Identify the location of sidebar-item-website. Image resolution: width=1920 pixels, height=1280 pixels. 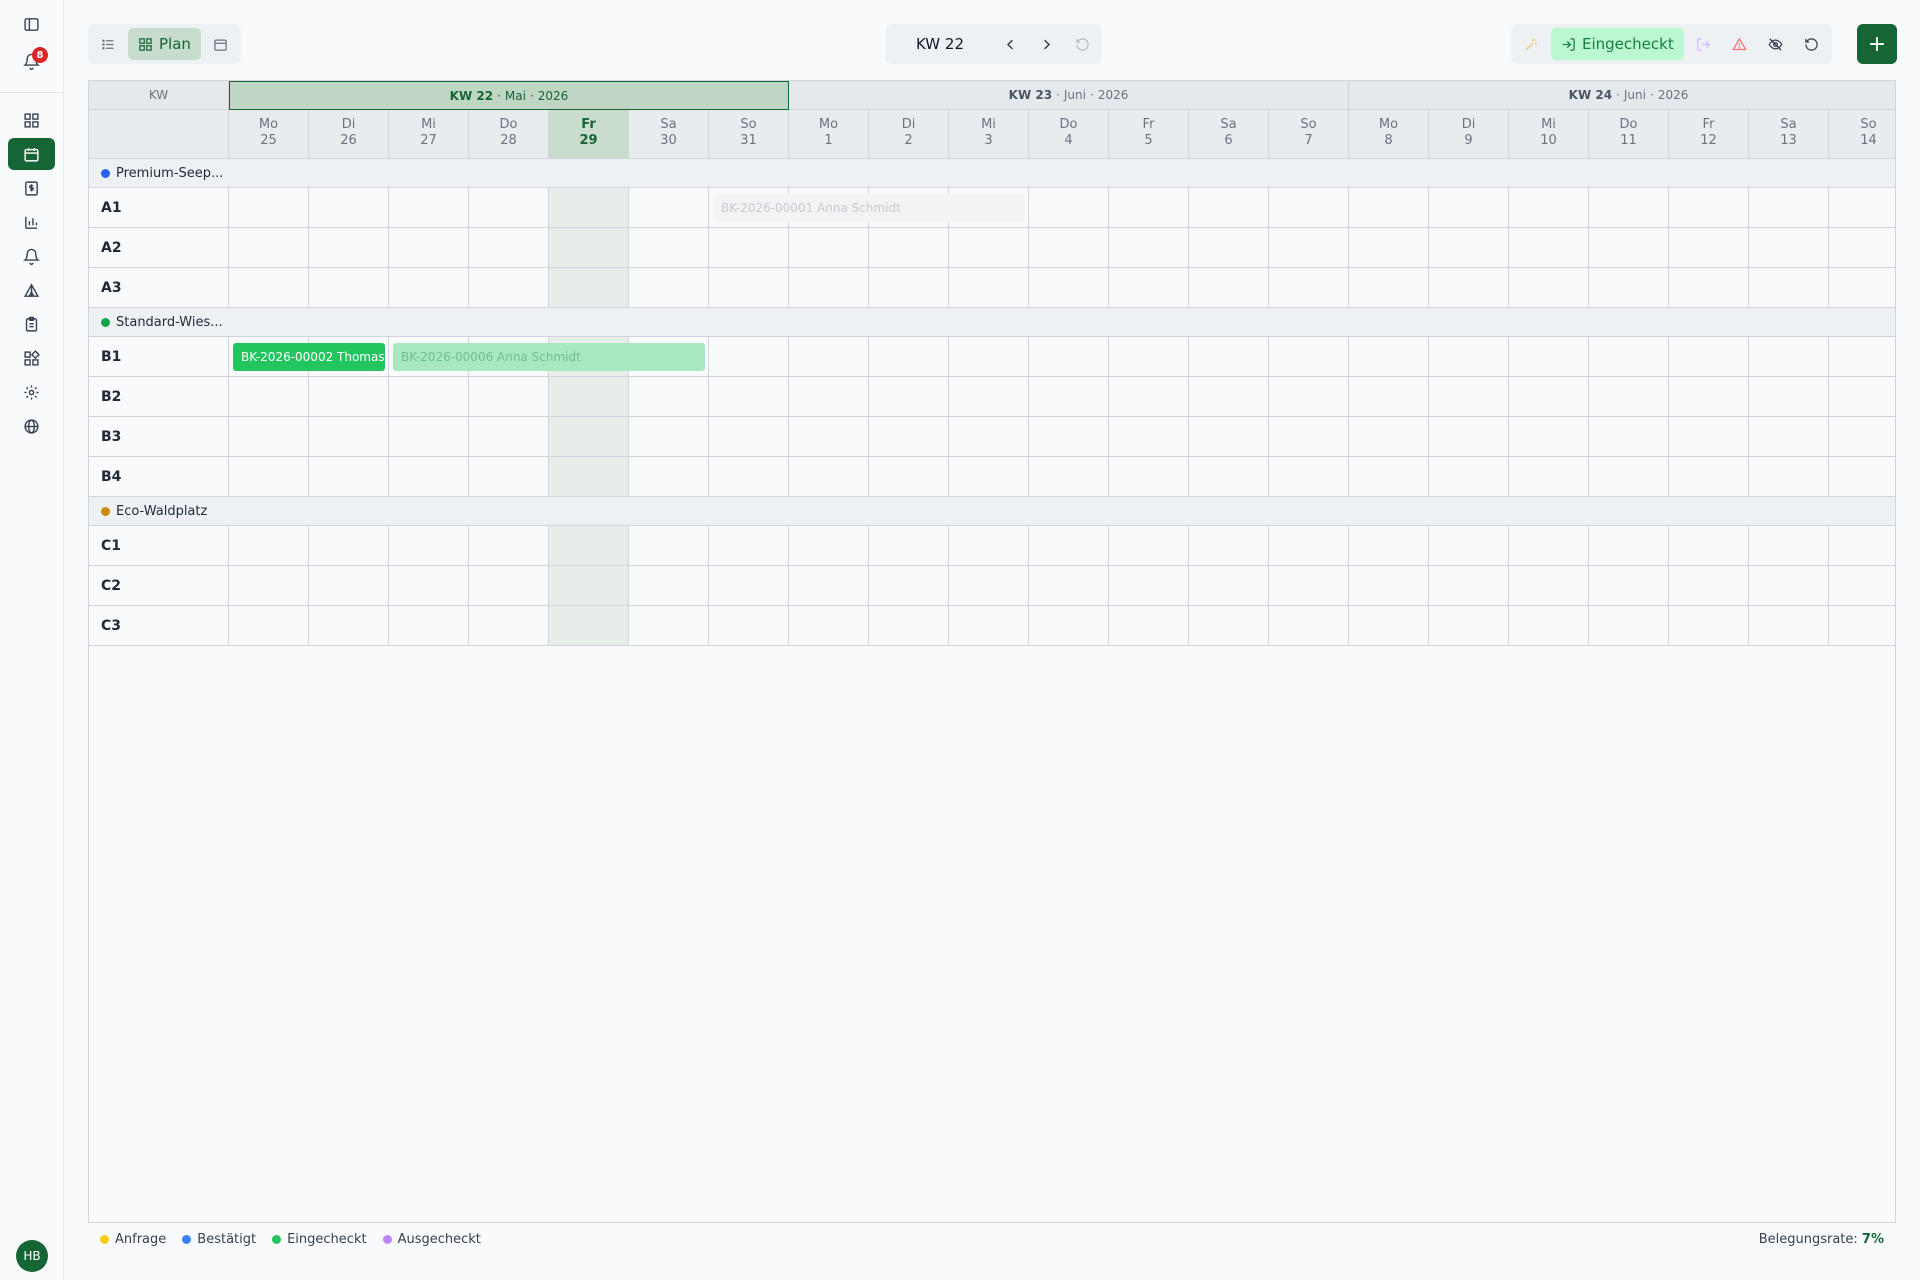
(31, 426).